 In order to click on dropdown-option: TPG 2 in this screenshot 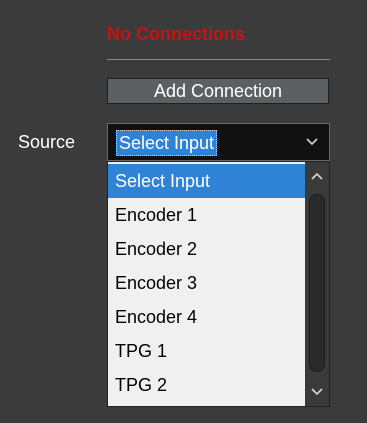, I will do `click(206, 385)`.